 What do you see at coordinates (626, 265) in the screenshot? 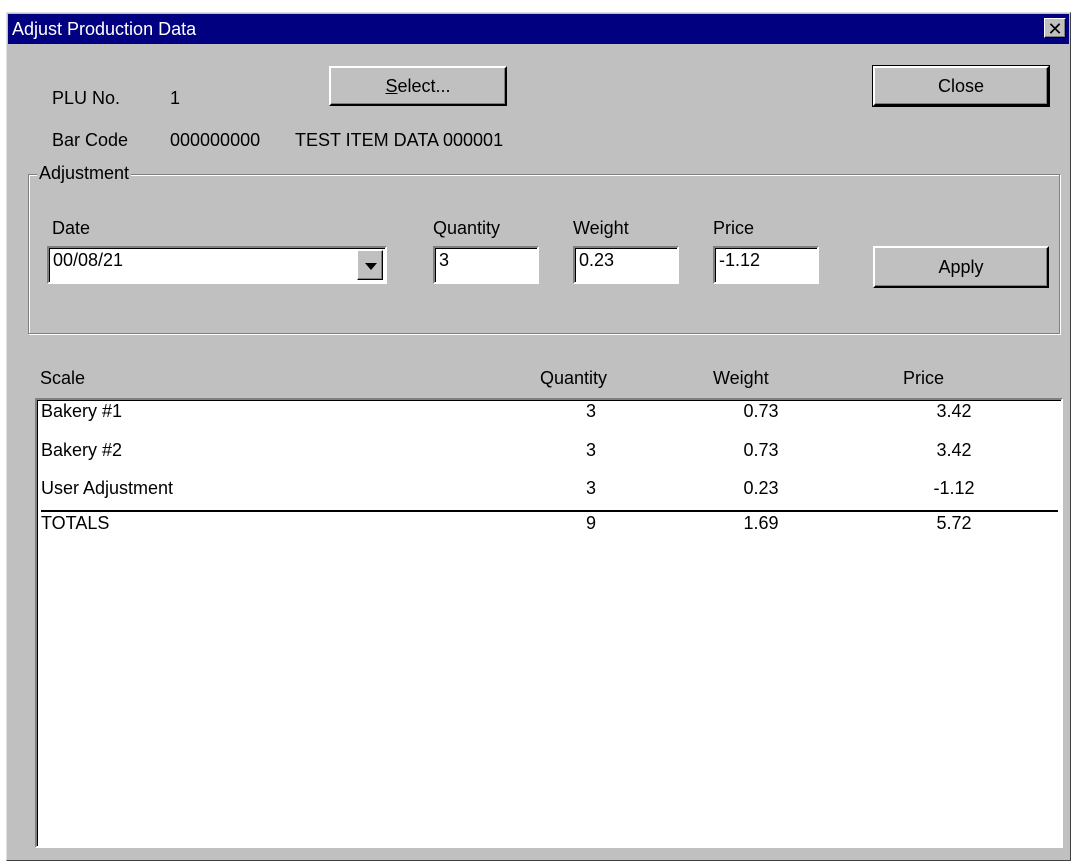
I see `weight-input: 0.23` at bounding box center [626, 265].